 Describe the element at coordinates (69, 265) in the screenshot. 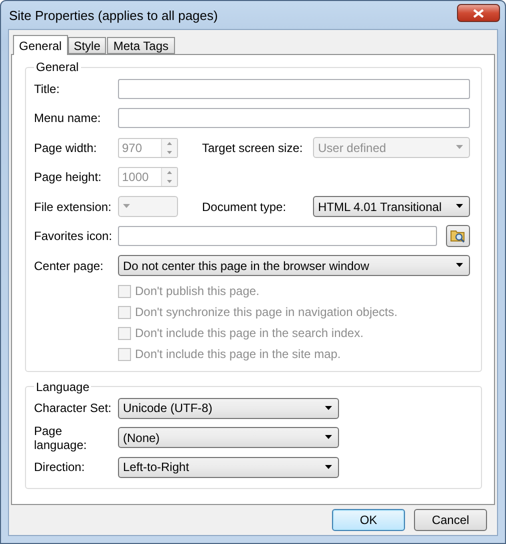

I see `field-label: Center page:` at that location.